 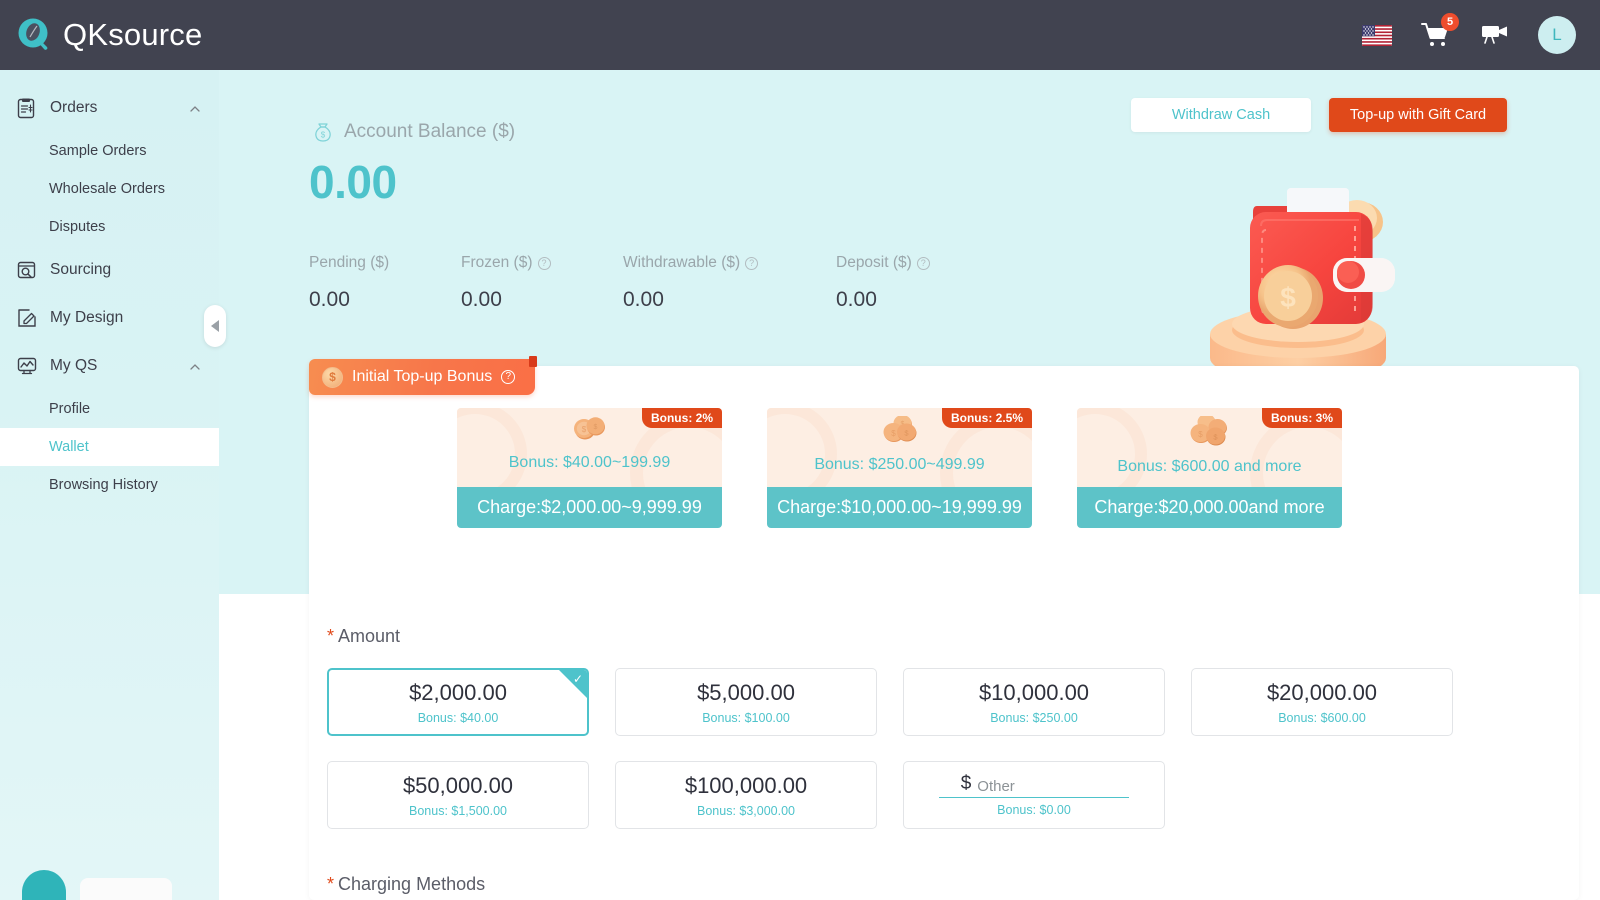 I want to click on initial-topup-bonus-tab: $ Initial Top-up Bonus ?, so click(x=423, y=375).